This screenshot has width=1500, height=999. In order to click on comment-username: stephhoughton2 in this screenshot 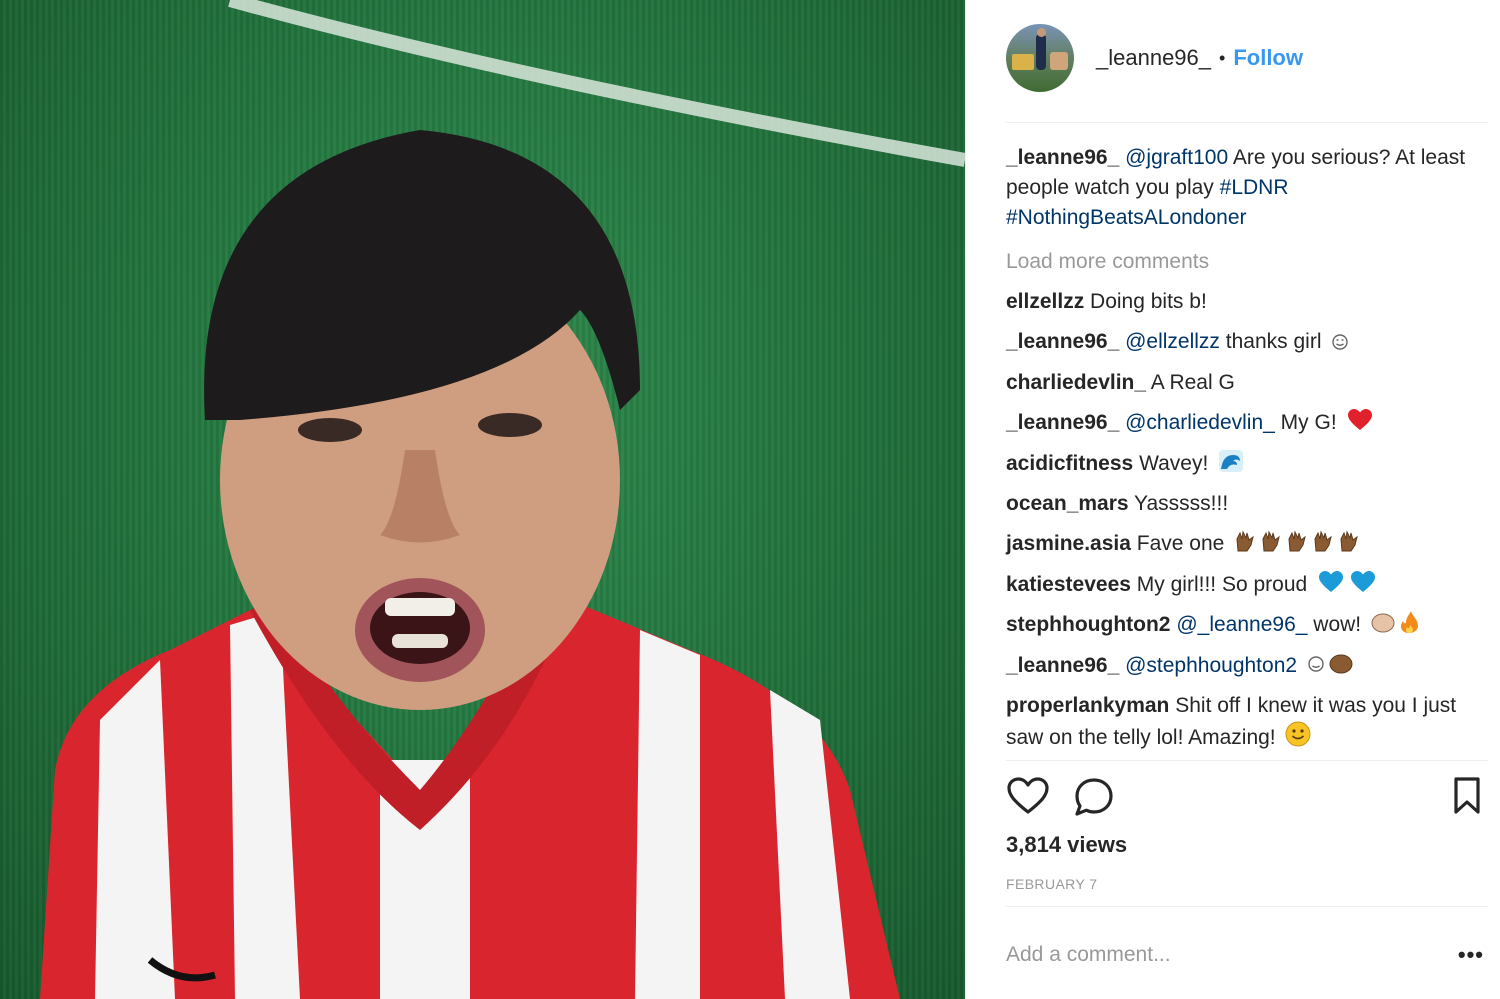, I will do `click(1088, 624)`.